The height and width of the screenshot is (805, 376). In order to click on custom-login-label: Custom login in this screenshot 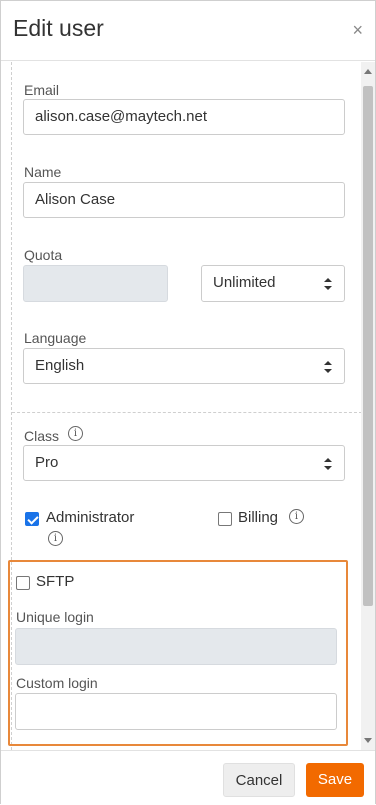, I will do `click(57, 683)`.